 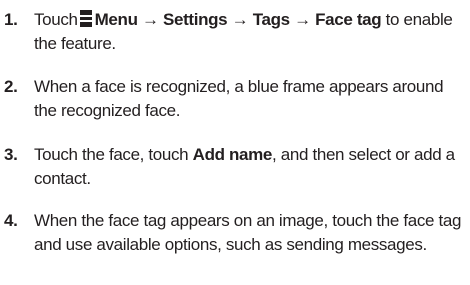 What do you see at coordinates (116, 19) in the screenshot?
I see `menu-label: Menu` at bounding box center [116, 19].